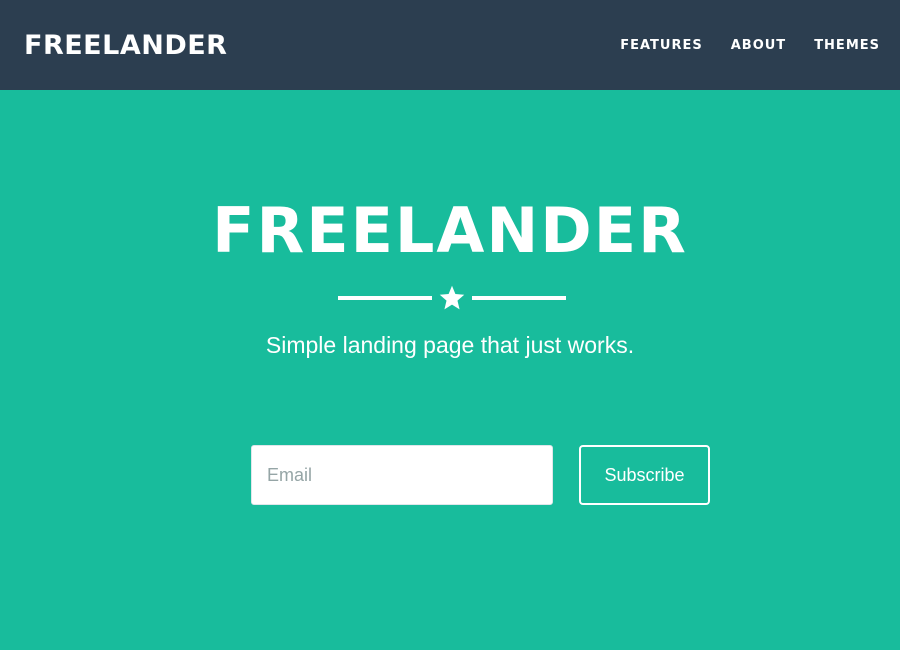 The width and height of the screenshot is (900, 650). What do you see at coordinates (758, 45) in the screenshot?
I see `nav-link-about: ABOUT` at bounding box center [758, 45].